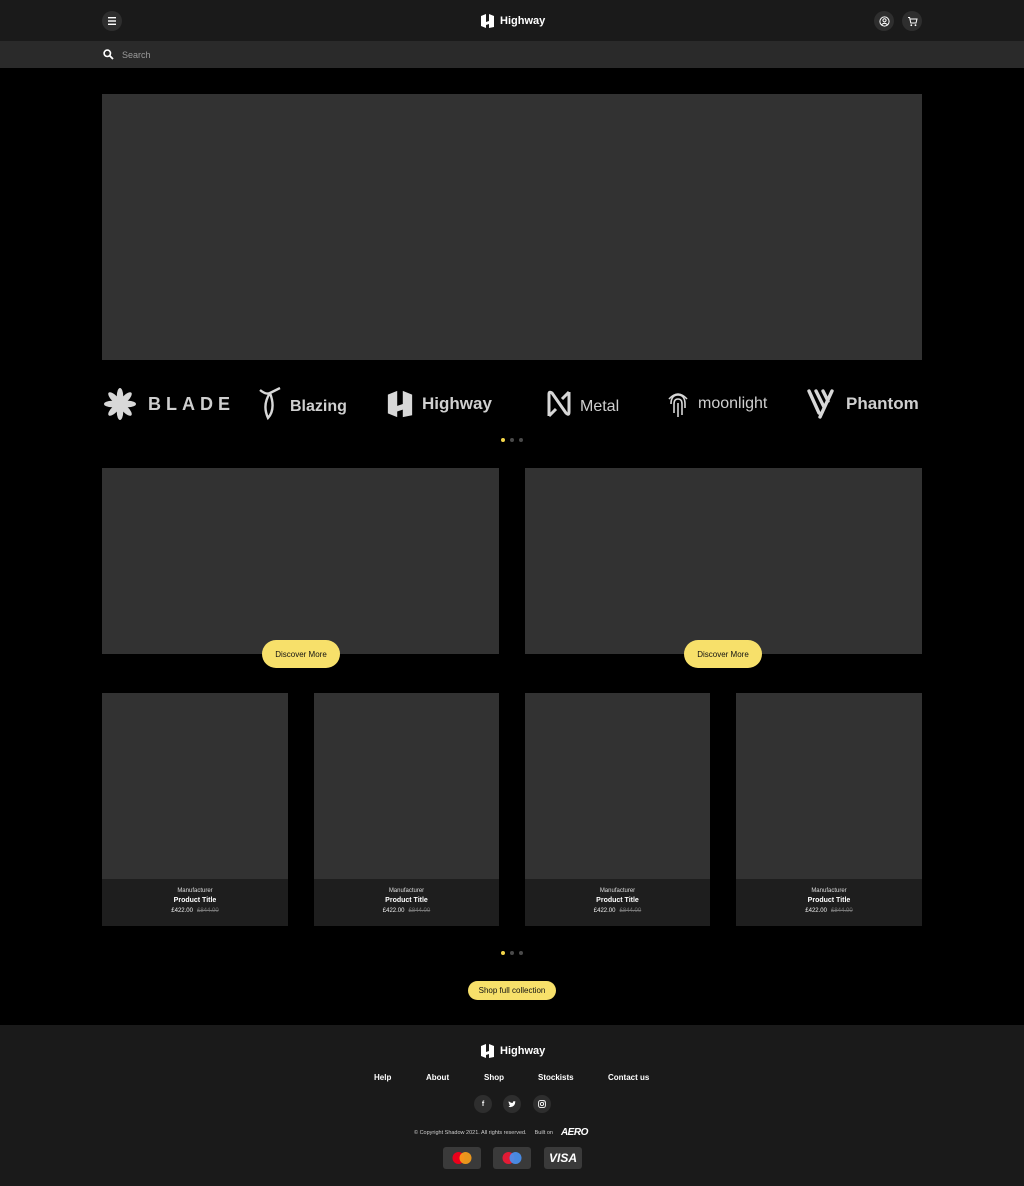 Image resolution: width=1024 pixels, height=1186 pixels. Describe the element at coordinates (191, 403) in the screenshot. I see `brand-name: BLADE` at that location.